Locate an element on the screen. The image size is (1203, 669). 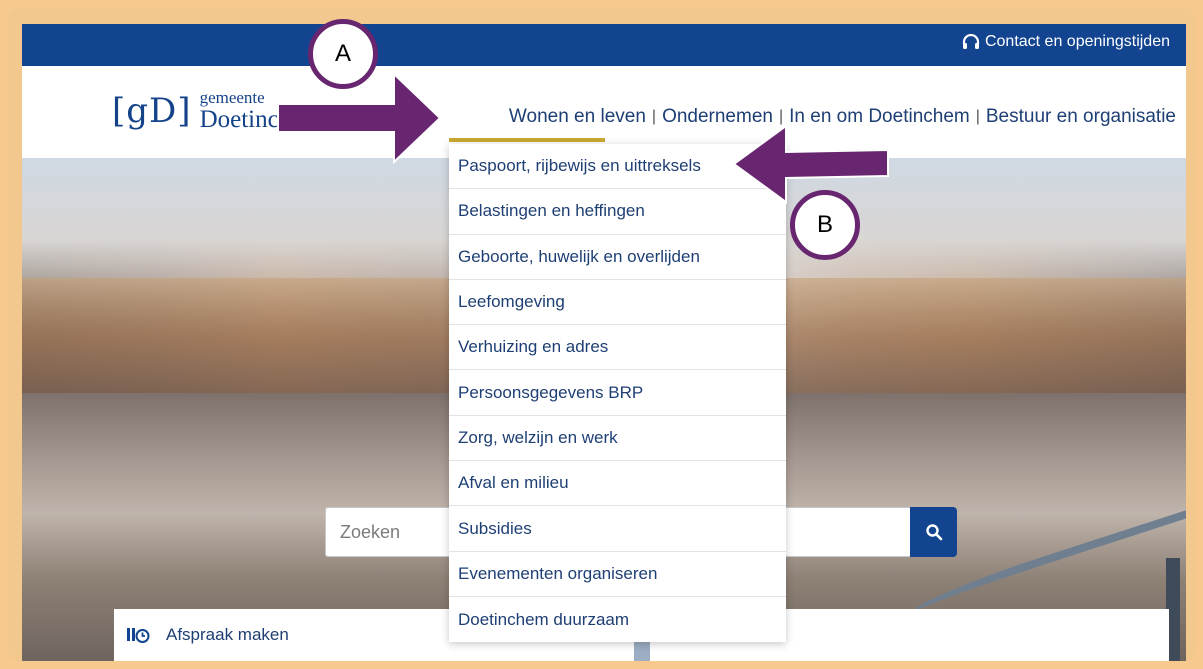
dropdown-item-geboorte: Geboorte, huwelijk en overlijden is located at coordinates (617, 257).